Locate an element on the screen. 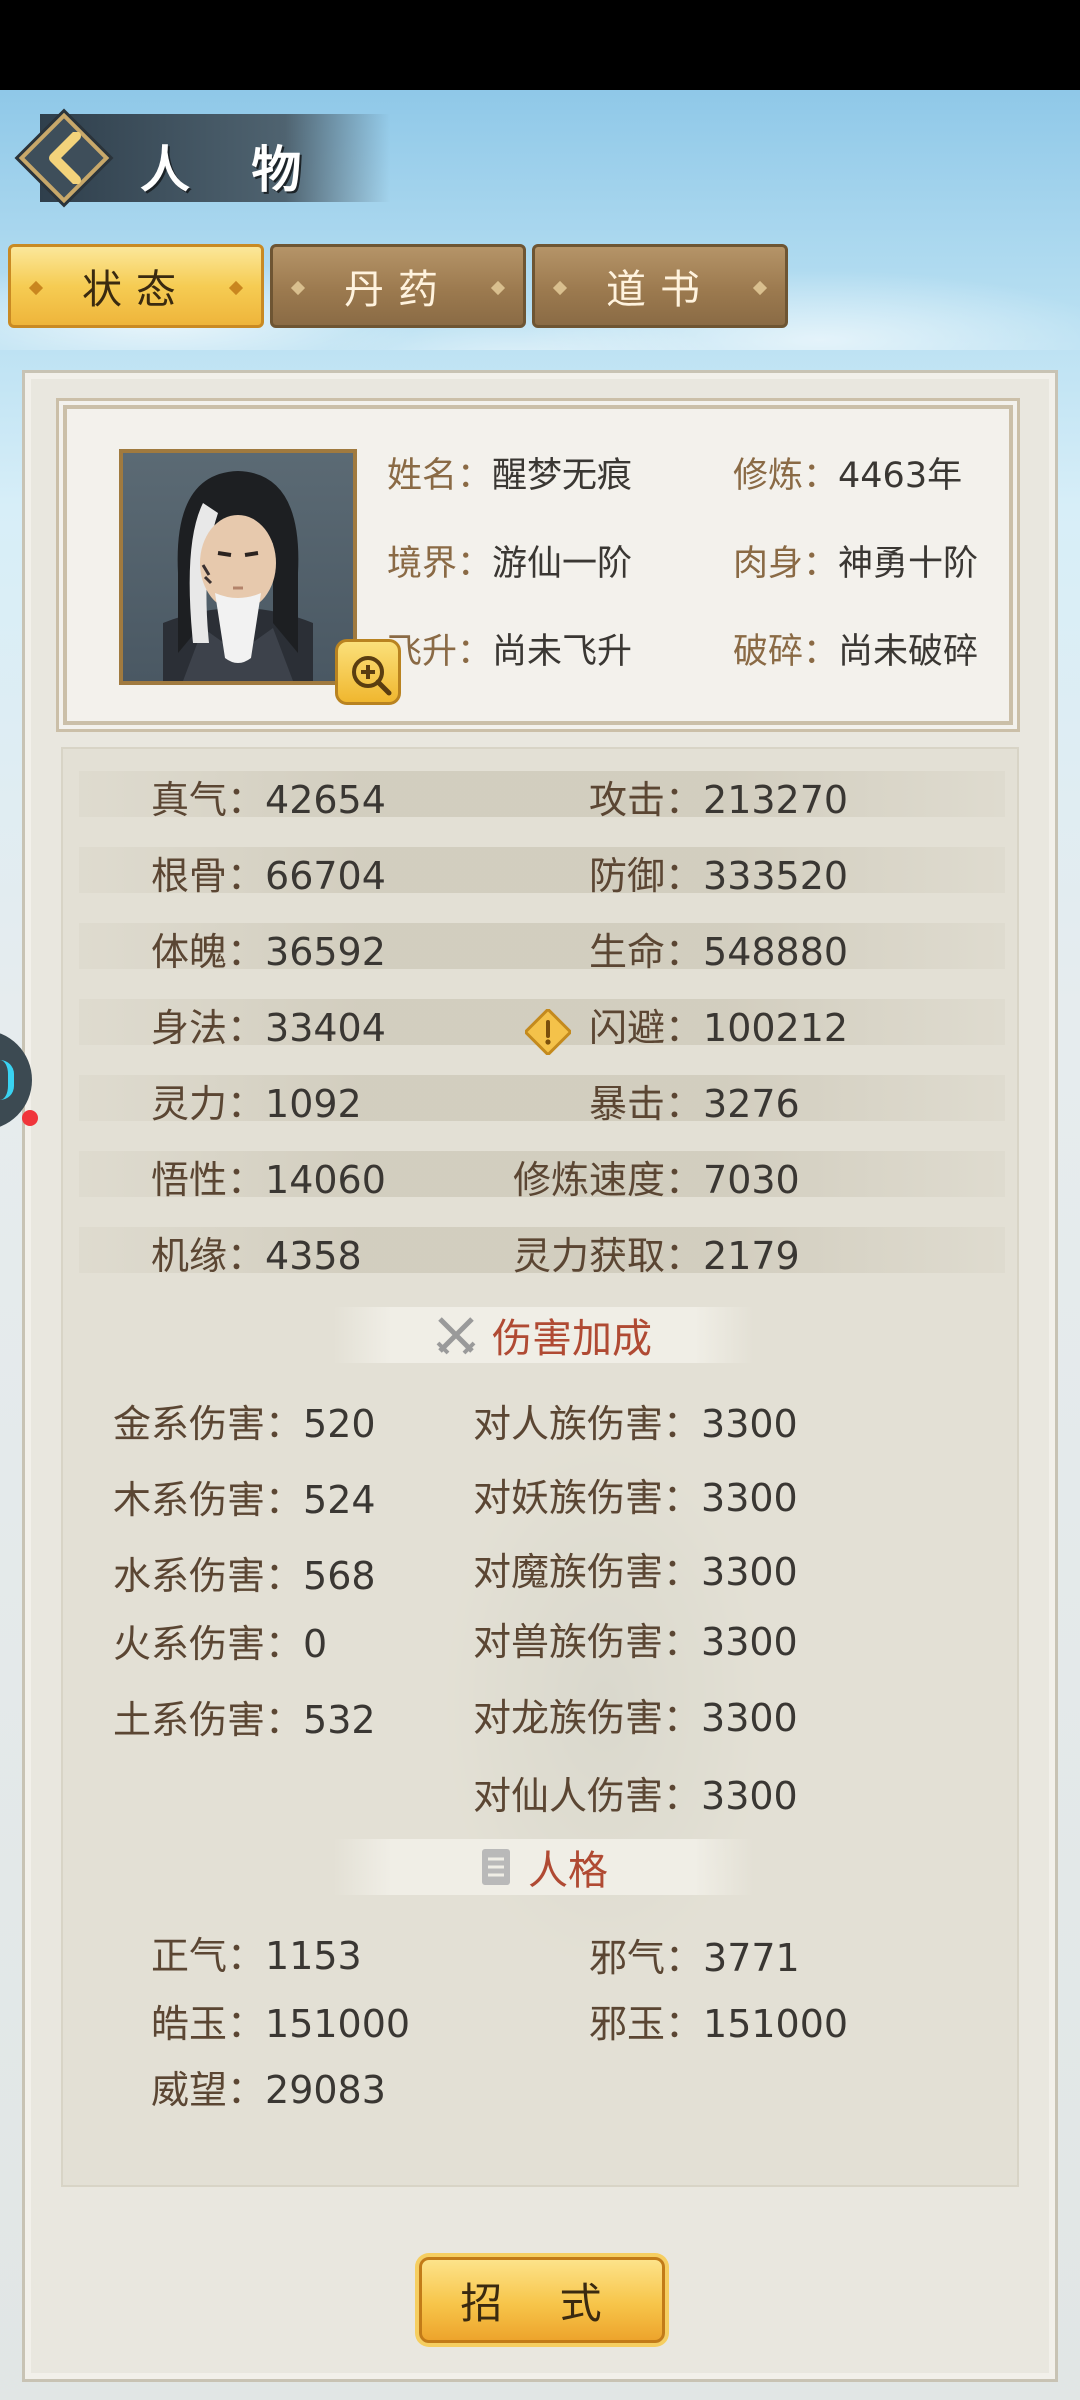 The height and width of the screenshot is (2400, 1080). back-arrow-icon is located at coordinates (65, 158).